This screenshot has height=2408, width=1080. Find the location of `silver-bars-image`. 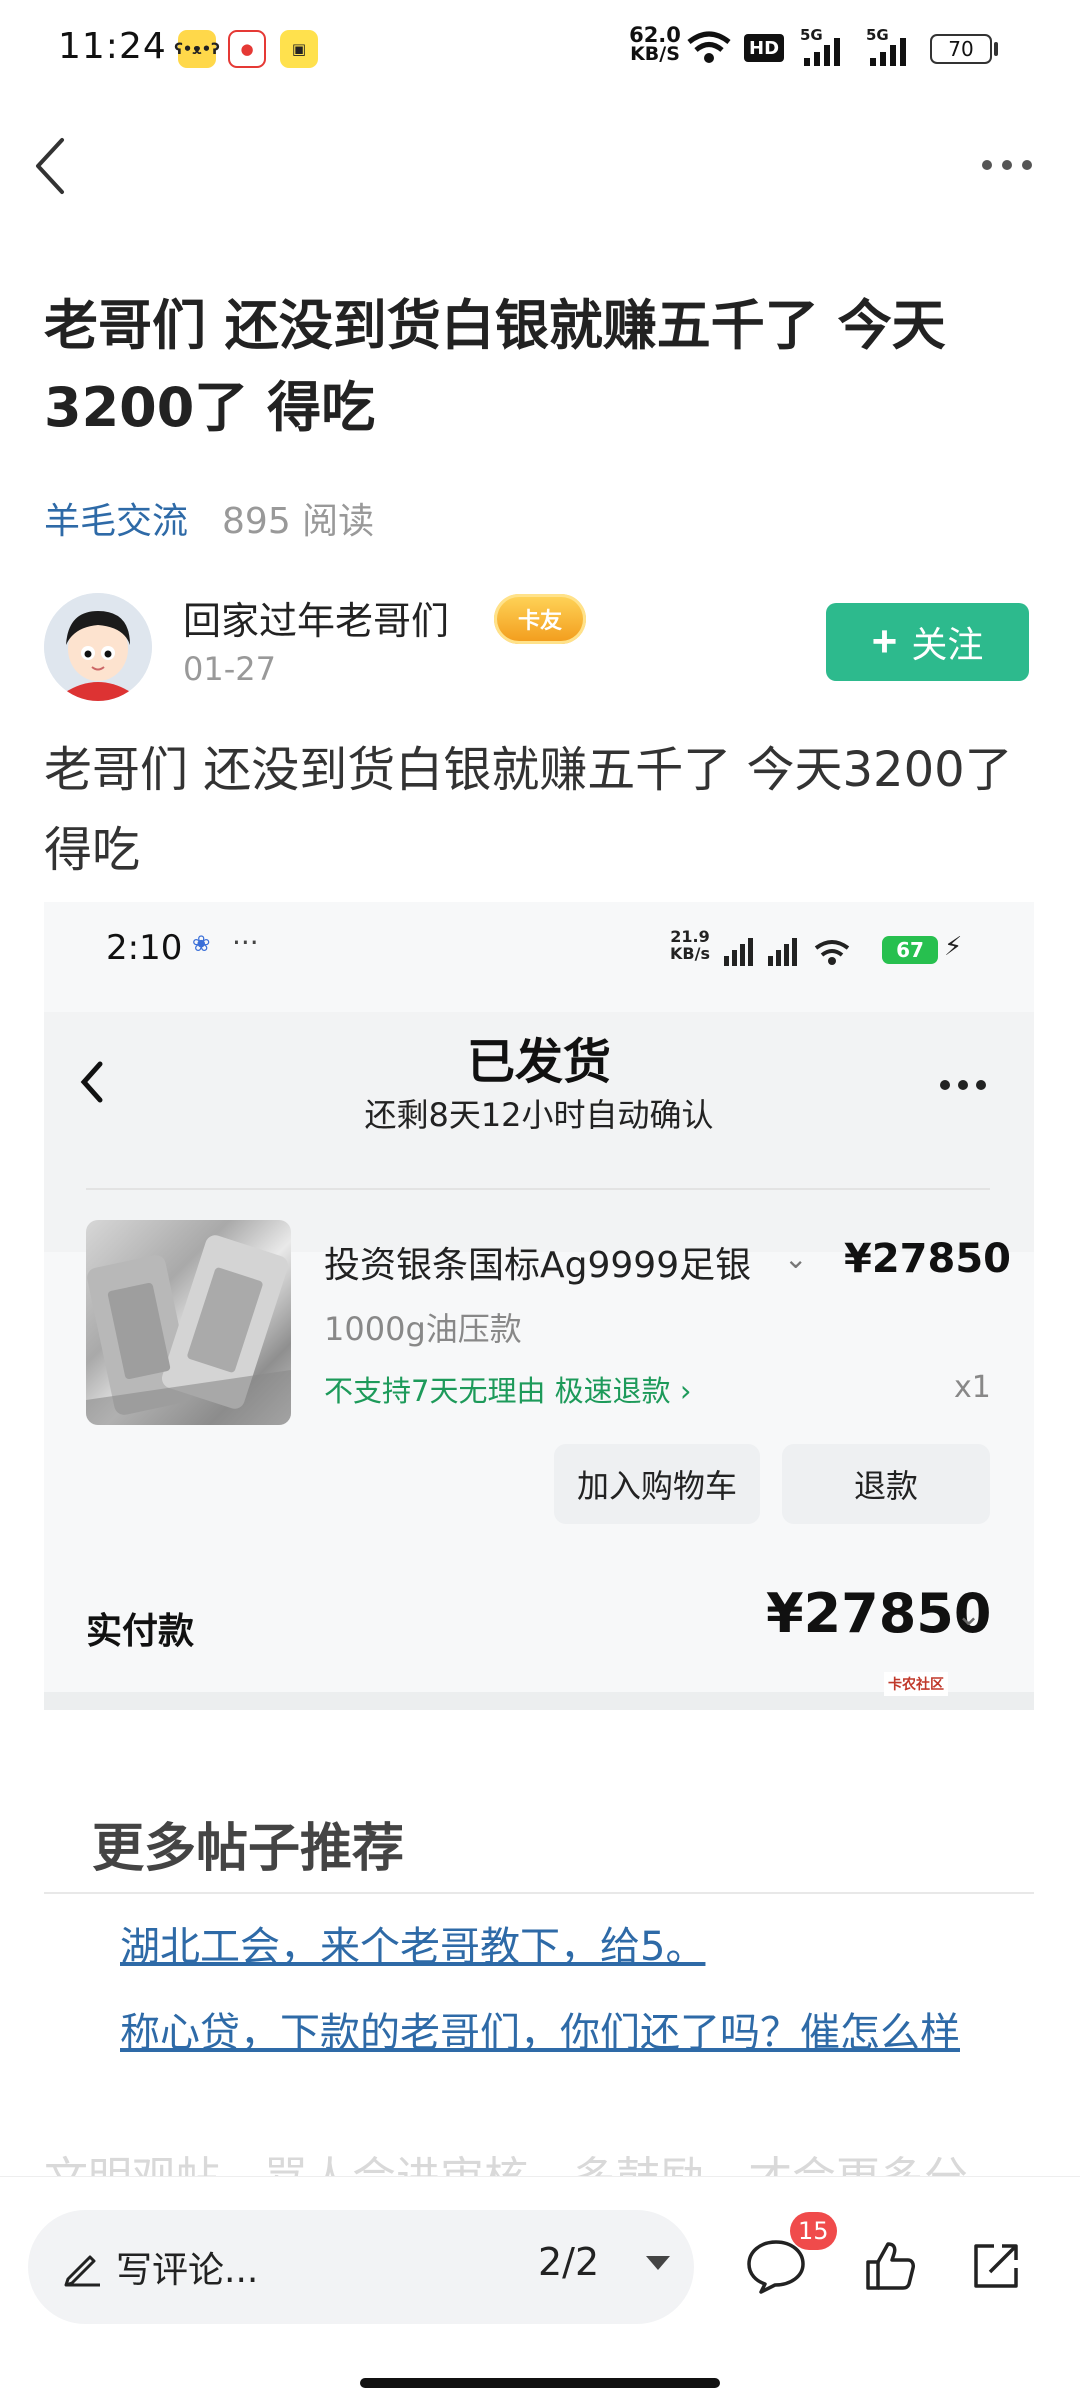

silver-bars-image is located at coordinates (188, 1330).